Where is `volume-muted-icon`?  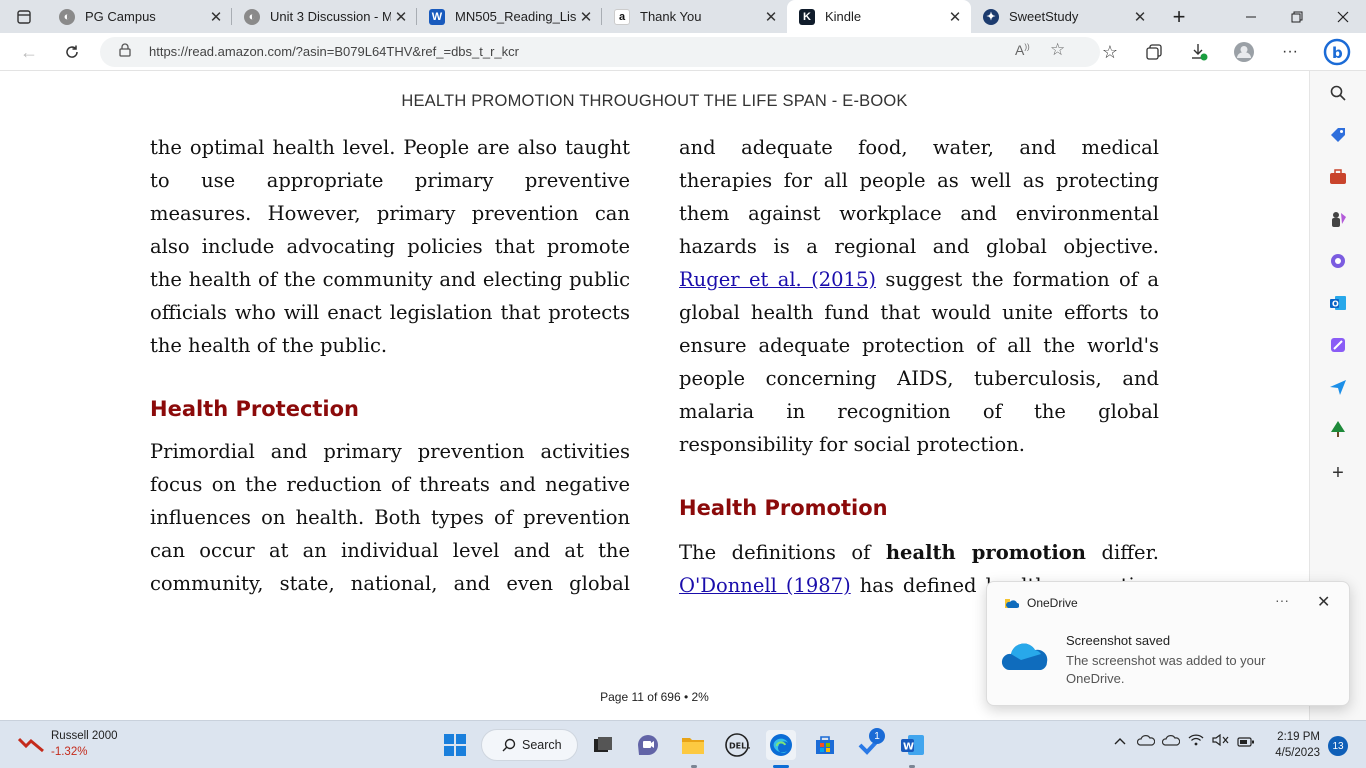
volume-muted-icon is located at coordinates (1221, 741).